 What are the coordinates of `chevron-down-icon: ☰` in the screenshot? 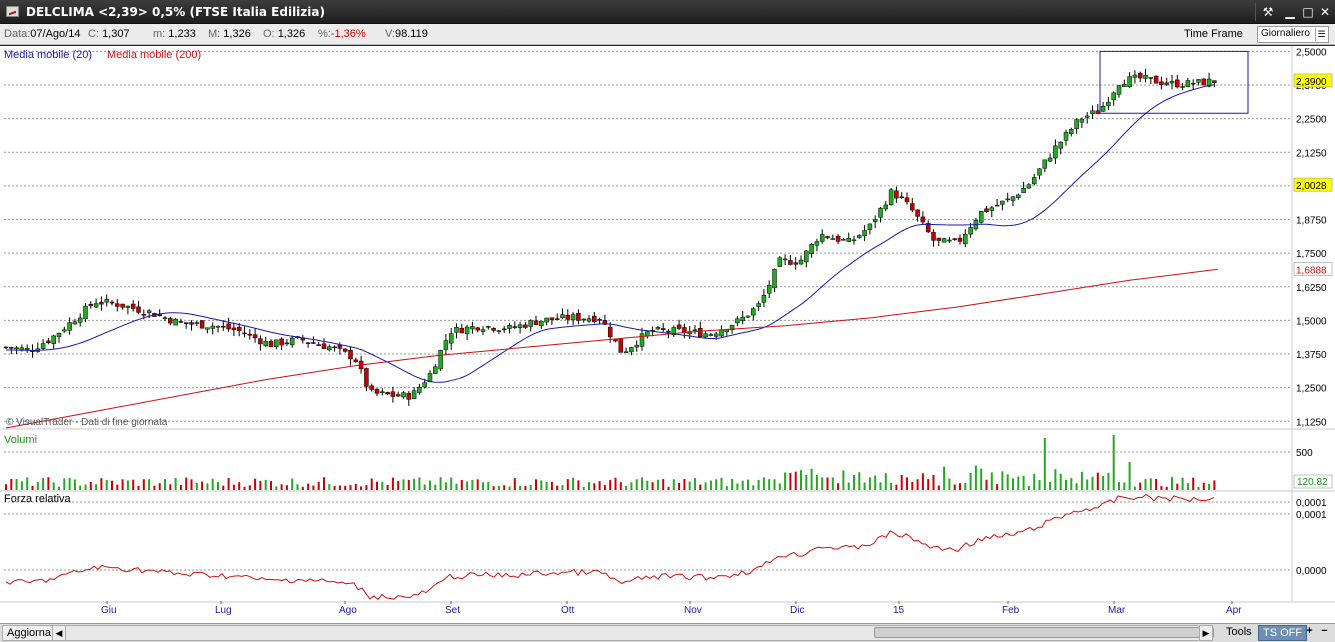 It's located at (1321, 34).